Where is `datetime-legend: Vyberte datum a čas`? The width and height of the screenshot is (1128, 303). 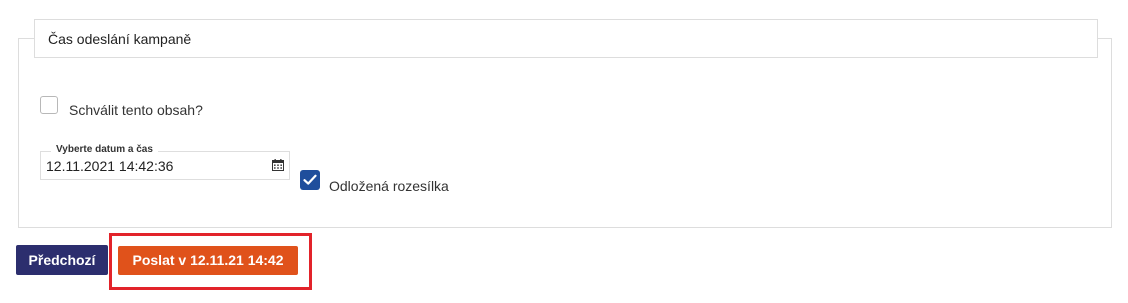 datetime-legend: Vyberte datum a čas is located at coordinates (104, 149).